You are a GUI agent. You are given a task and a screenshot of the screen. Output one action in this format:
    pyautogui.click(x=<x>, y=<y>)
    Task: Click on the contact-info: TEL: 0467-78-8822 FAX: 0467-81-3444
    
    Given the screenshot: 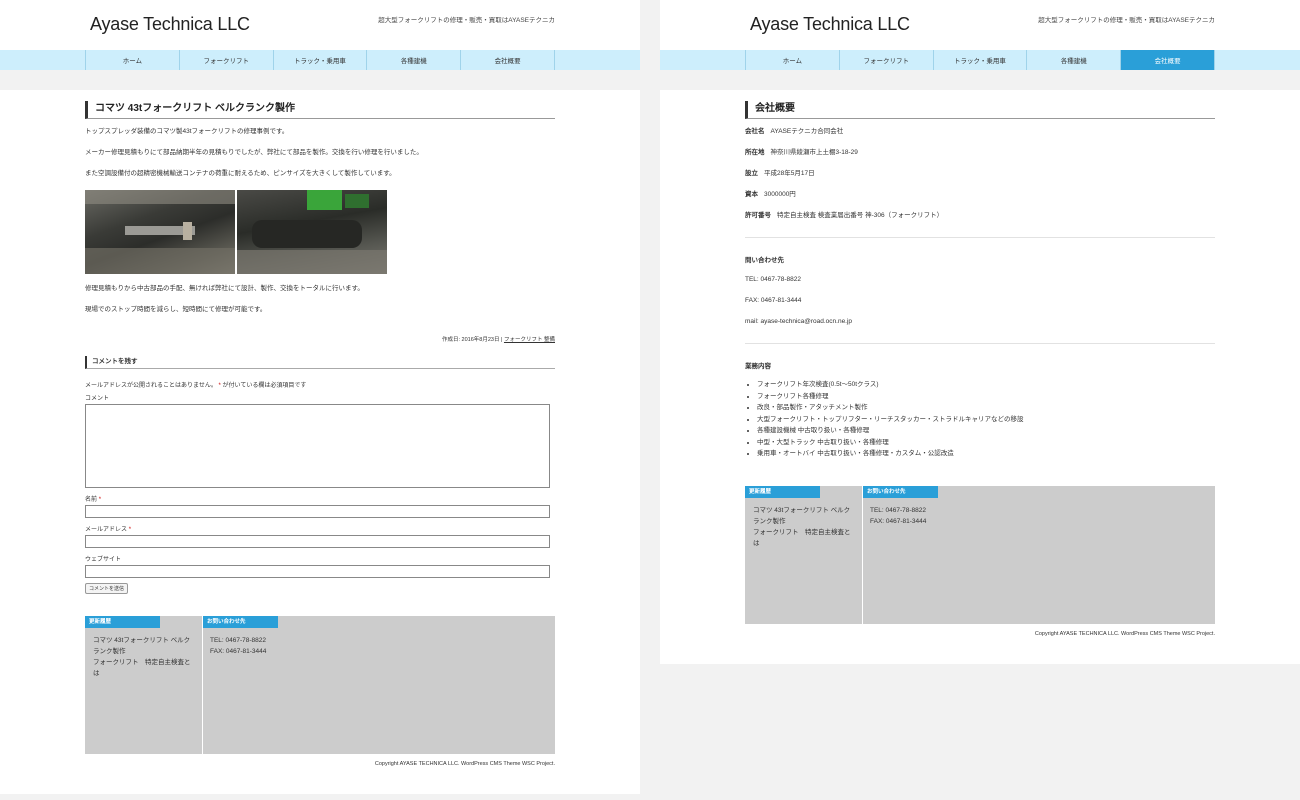 What is the action you would take?
    pyautogui.click(x=898, y=516)
    